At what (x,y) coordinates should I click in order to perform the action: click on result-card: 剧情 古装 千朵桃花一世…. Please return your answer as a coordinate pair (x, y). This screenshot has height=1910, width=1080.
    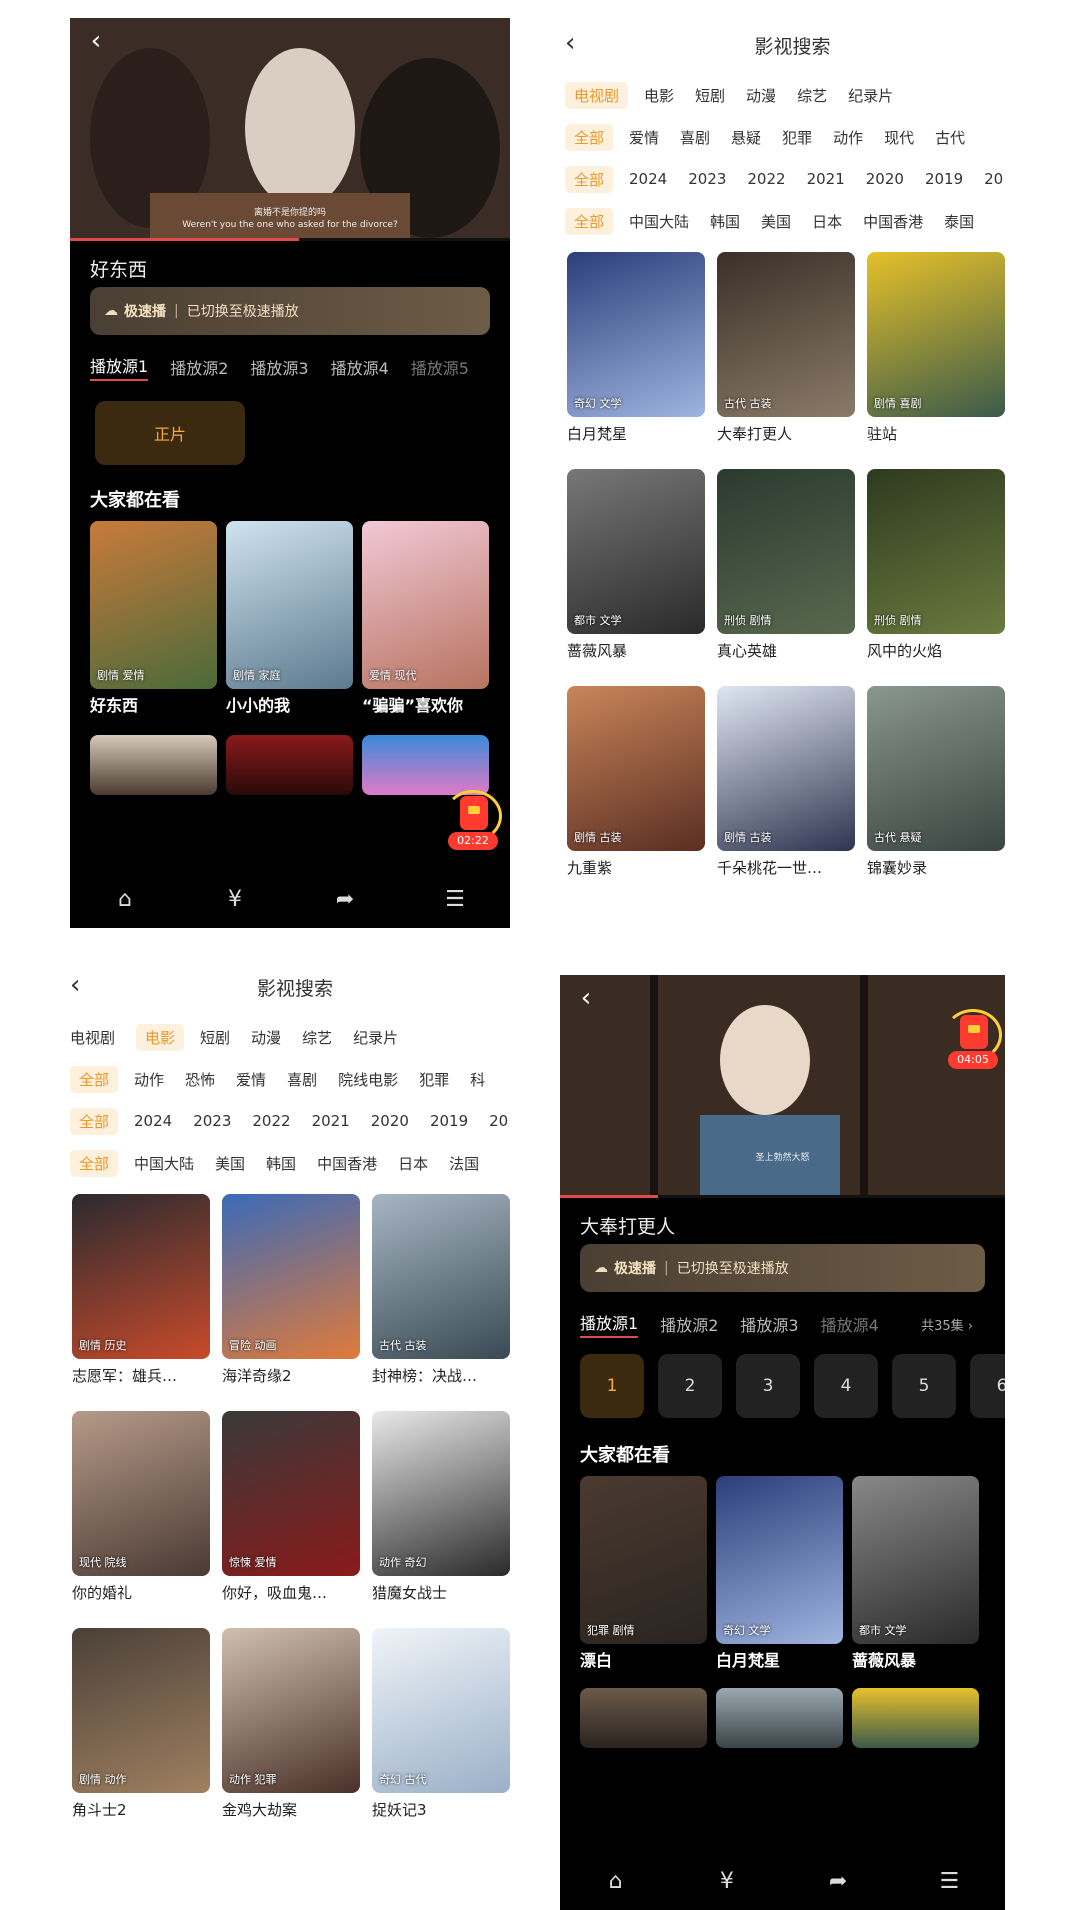
    Looking at the image, I should click on (786, 794).